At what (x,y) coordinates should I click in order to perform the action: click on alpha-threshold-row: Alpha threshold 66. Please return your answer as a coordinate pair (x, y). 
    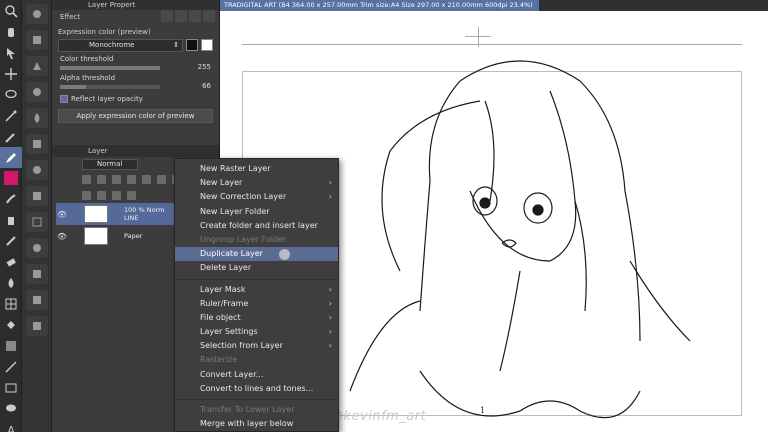
    Looking at the image, I should click on (135, 82).